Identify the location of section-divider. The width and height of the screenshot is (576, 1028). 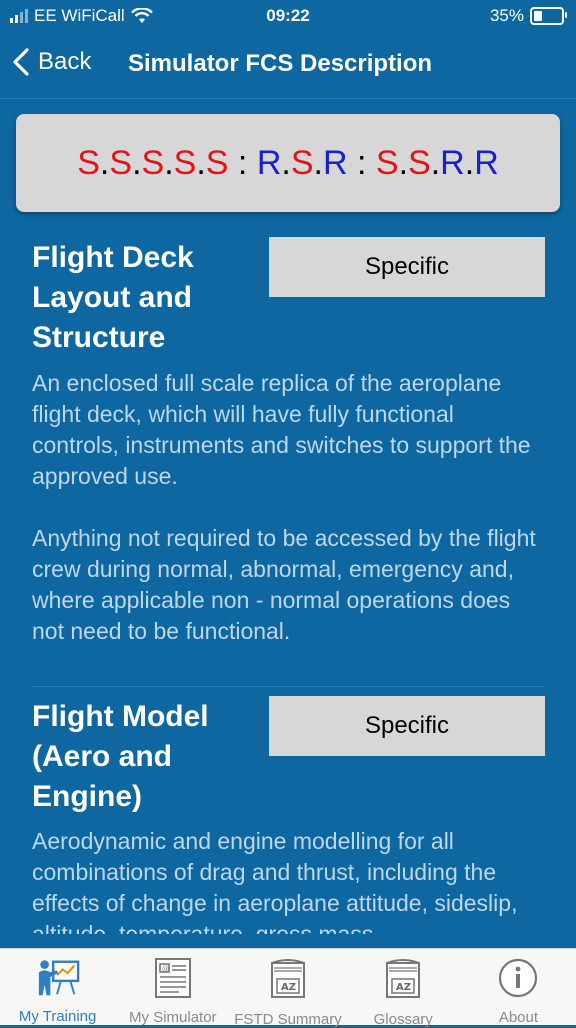
(288, 686).